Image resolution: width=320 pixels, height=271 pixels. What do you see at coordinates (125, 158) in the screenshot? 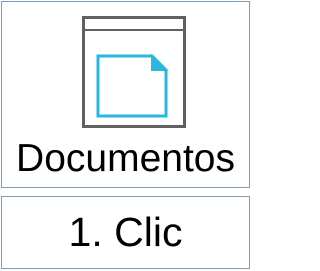
I see `documents-button-label: Documentos` at bounding box center [125, 158].